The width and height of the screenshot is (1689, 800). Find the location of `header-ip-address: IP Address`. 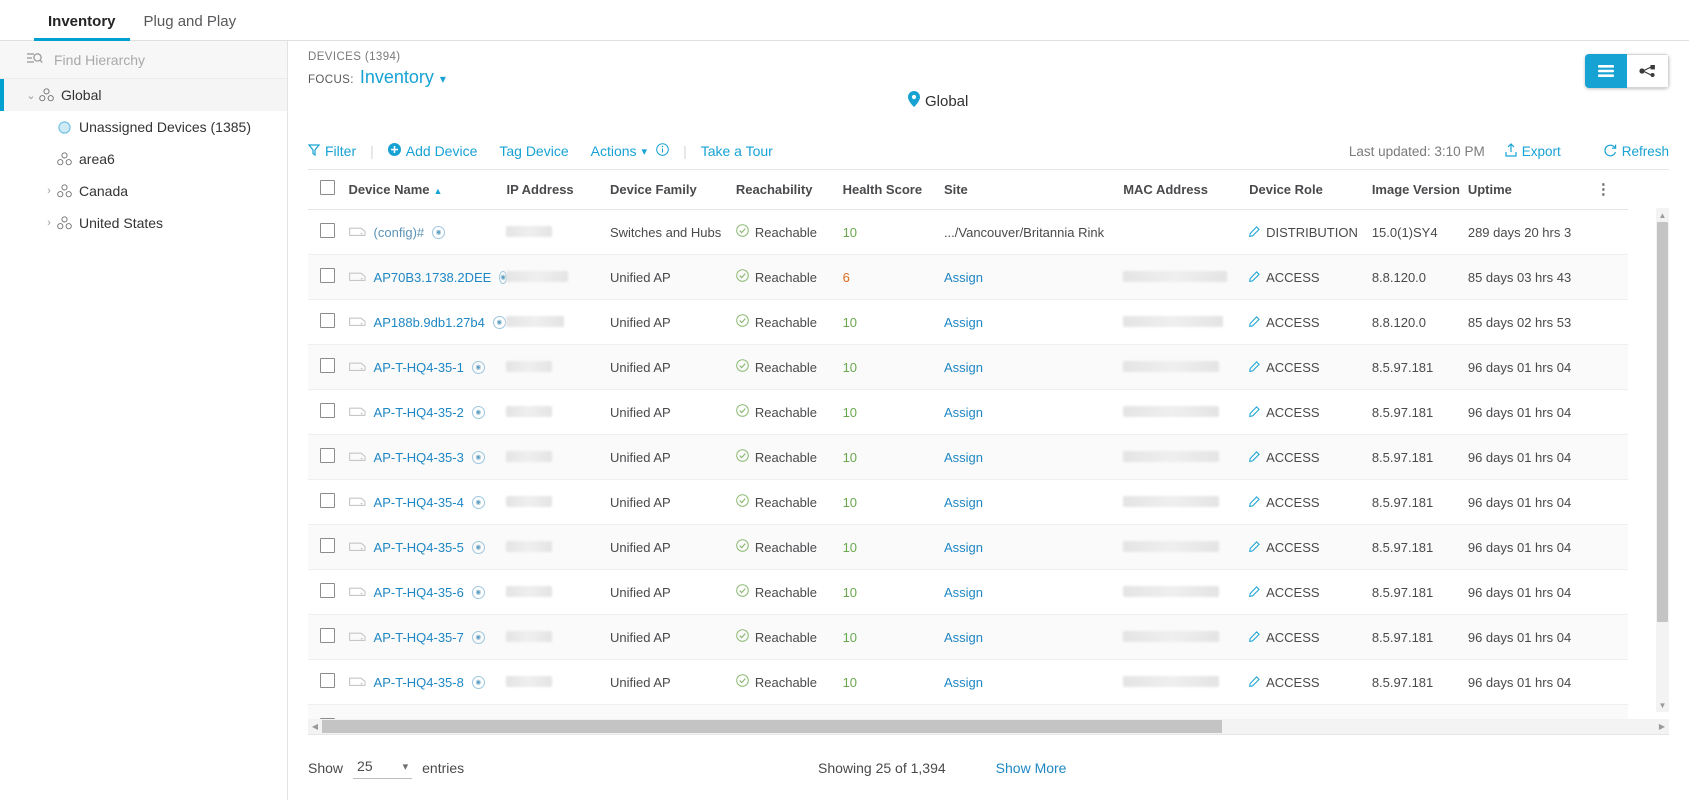

header-ip-address: IP Address is located at coordinates (558, 190).